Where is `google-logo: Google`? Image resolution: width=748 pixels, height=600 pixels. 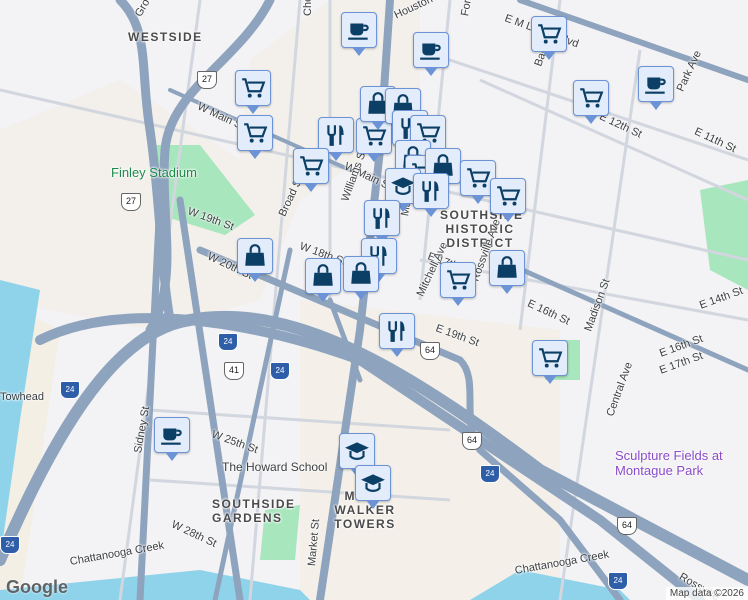
google-logo: Google is located at coordinates (37, 587).